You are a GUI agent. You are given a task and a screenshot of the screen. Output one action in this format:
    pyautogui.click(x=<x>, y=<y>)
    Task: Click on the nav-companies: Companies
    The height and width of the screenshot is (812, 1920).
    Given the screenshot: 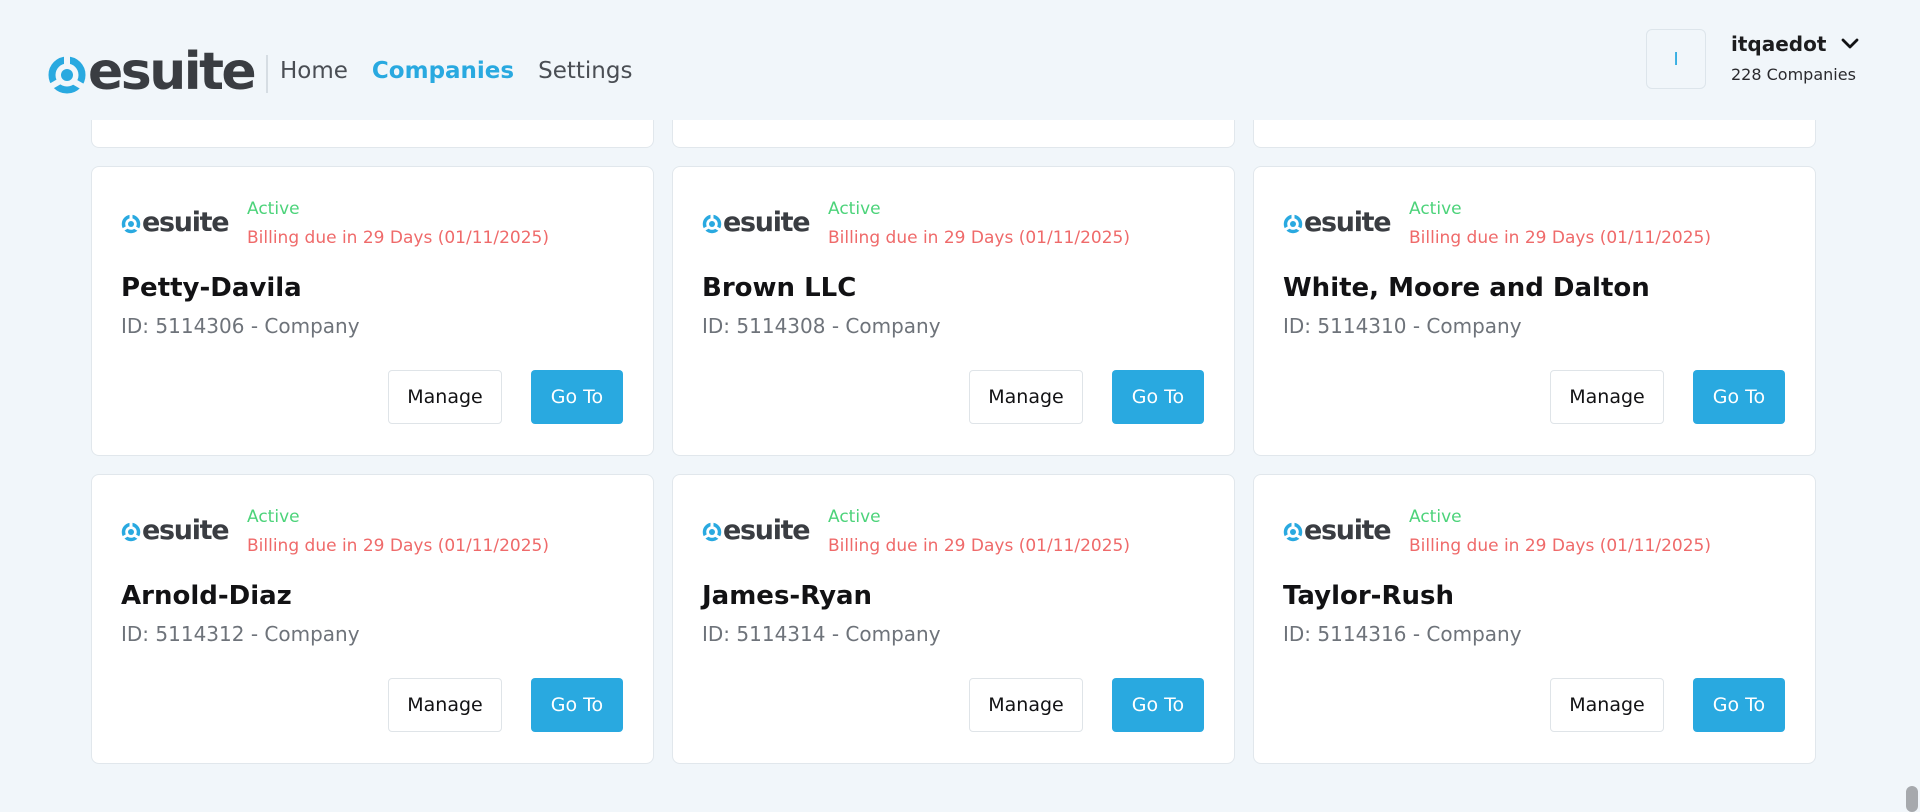 What is the action you would take?
    pyautogui.click(x=443, y=71)
    